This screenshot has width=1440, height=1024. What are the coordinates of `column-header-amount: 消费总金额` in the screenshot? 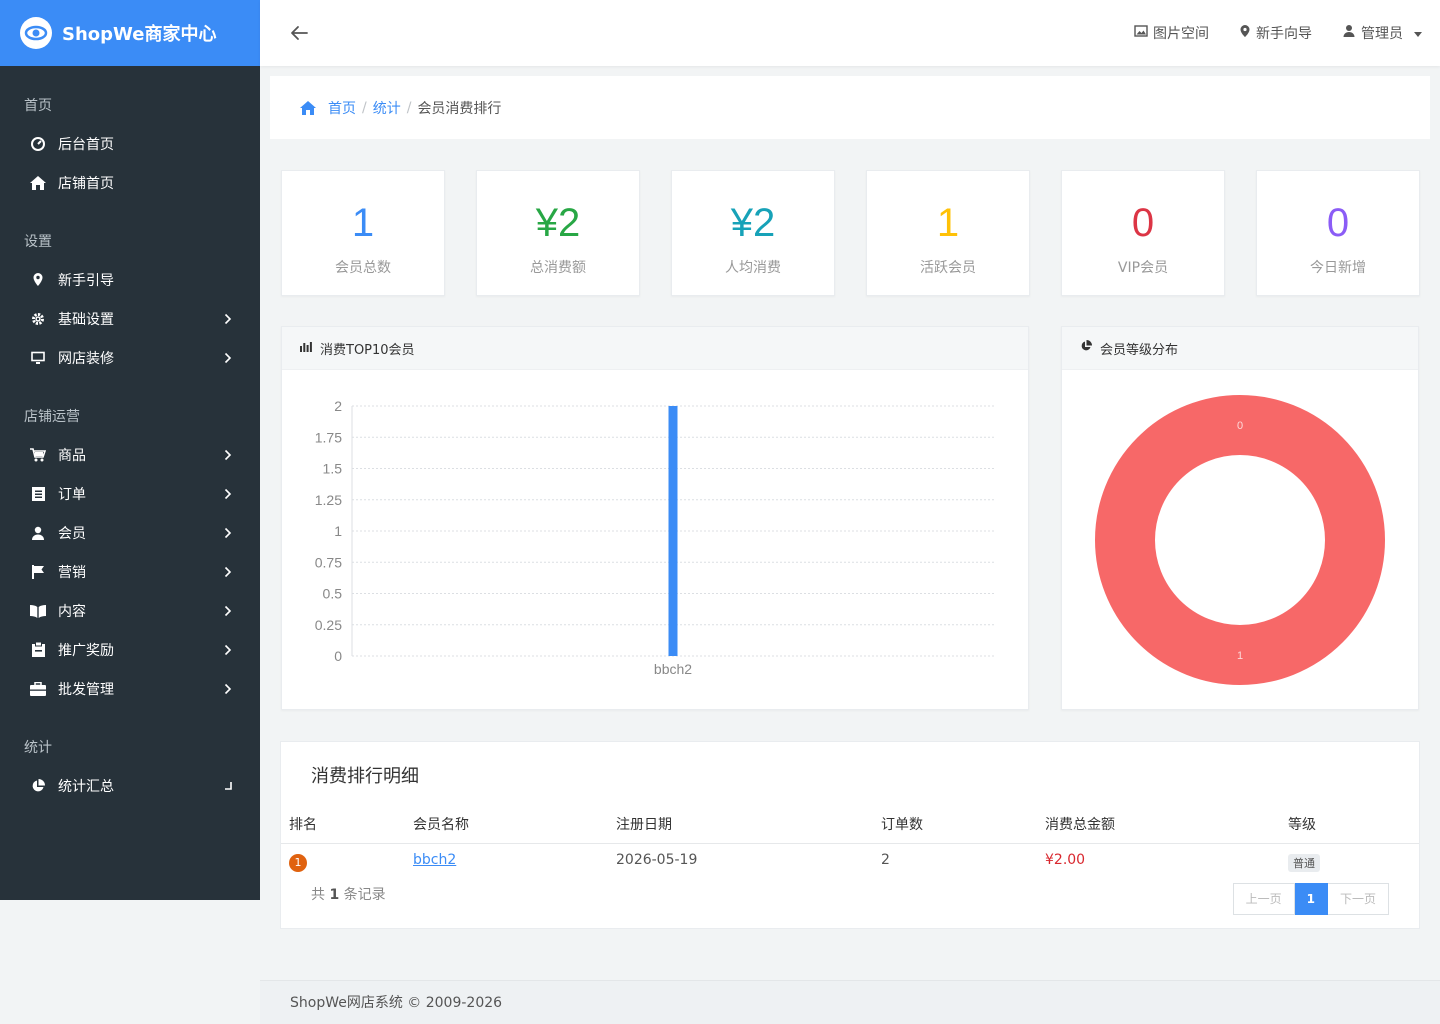 It's located at (1080, 825).